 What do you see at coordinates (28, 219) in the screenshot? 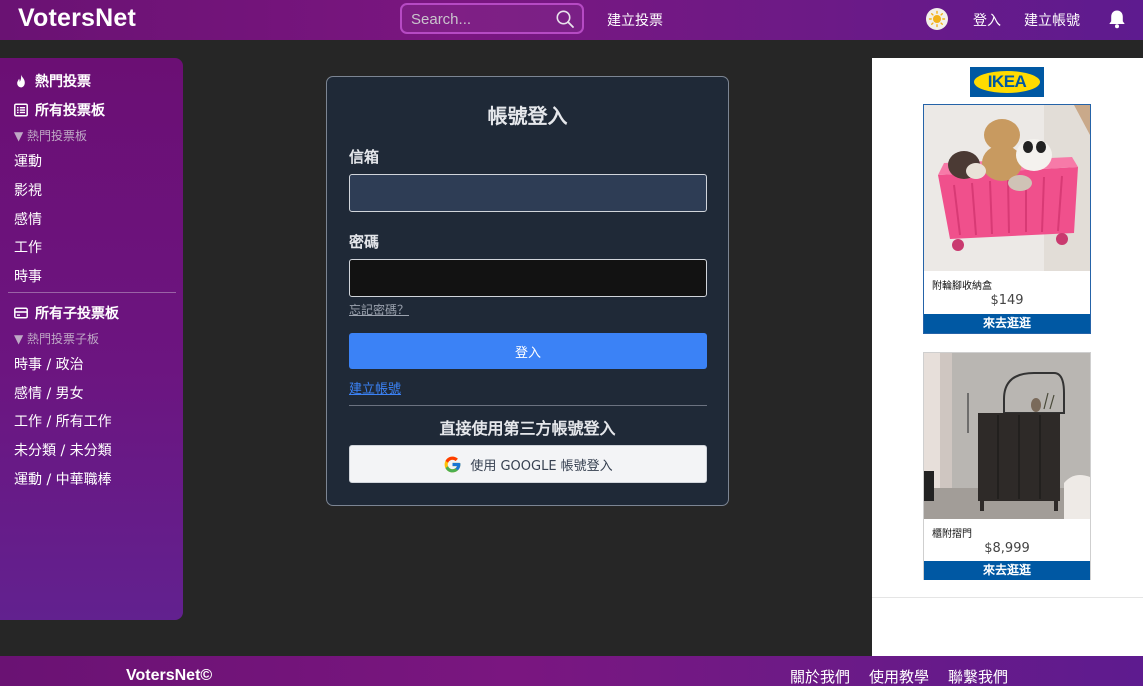
I see `sidebar-item-relationships: 感情` at bounding box center [28, 219].